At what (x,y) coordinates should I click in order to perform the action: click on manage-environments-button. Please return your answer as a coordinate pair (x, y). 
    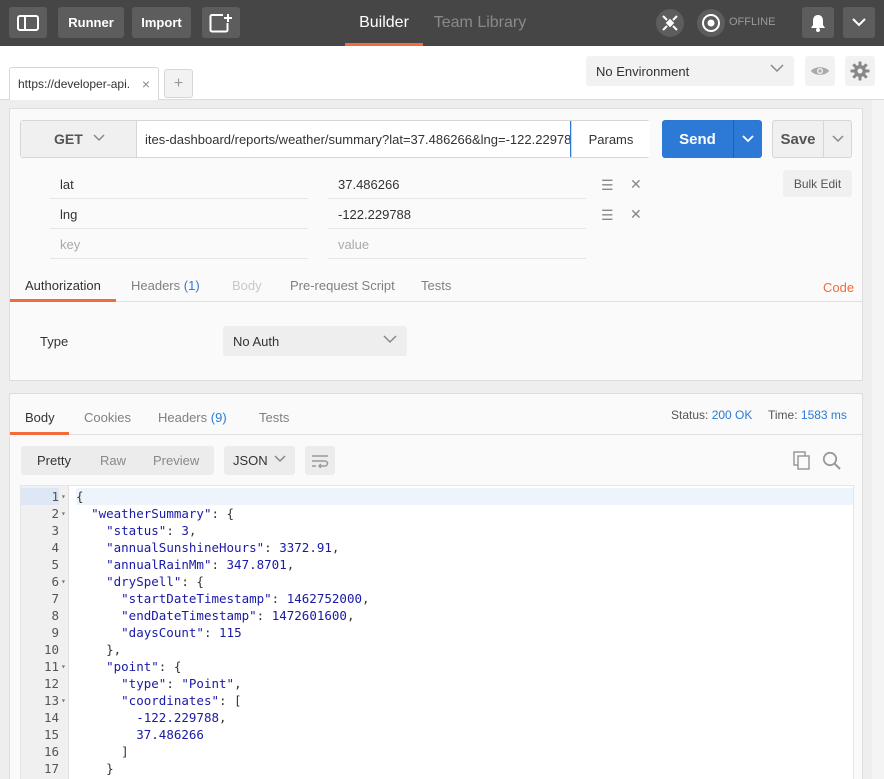
    Looking at the image, I should click on (860, 71).